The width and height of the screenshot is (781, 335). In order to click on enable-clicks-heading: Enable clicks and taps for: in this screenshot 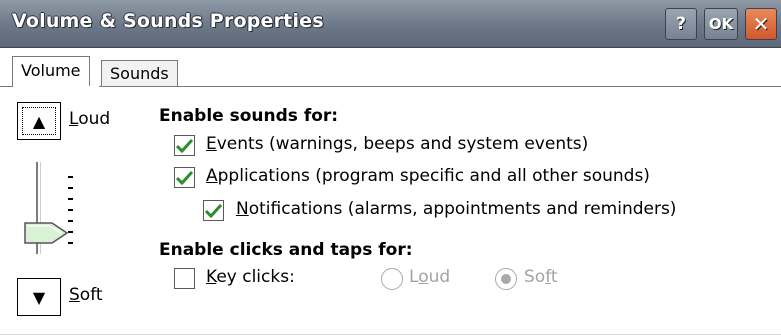, I will do `click(286, 250)`.